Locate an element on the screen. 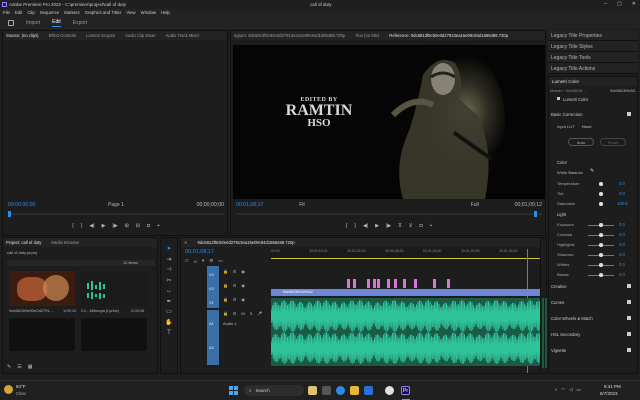 The width and height of the screenshot is (640, 400). wrench-icon: ⚙ is located at coordinates (211, 261).